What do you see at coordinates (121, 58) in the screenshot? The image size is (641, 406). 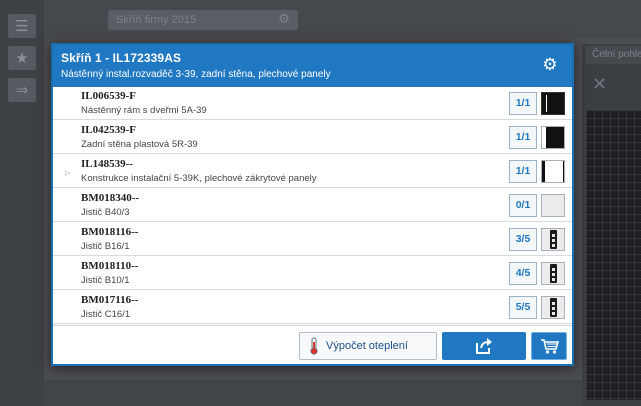 I see `dialog-title: Skříň 1 - IL172339AS` at bounding box center [121, 58].